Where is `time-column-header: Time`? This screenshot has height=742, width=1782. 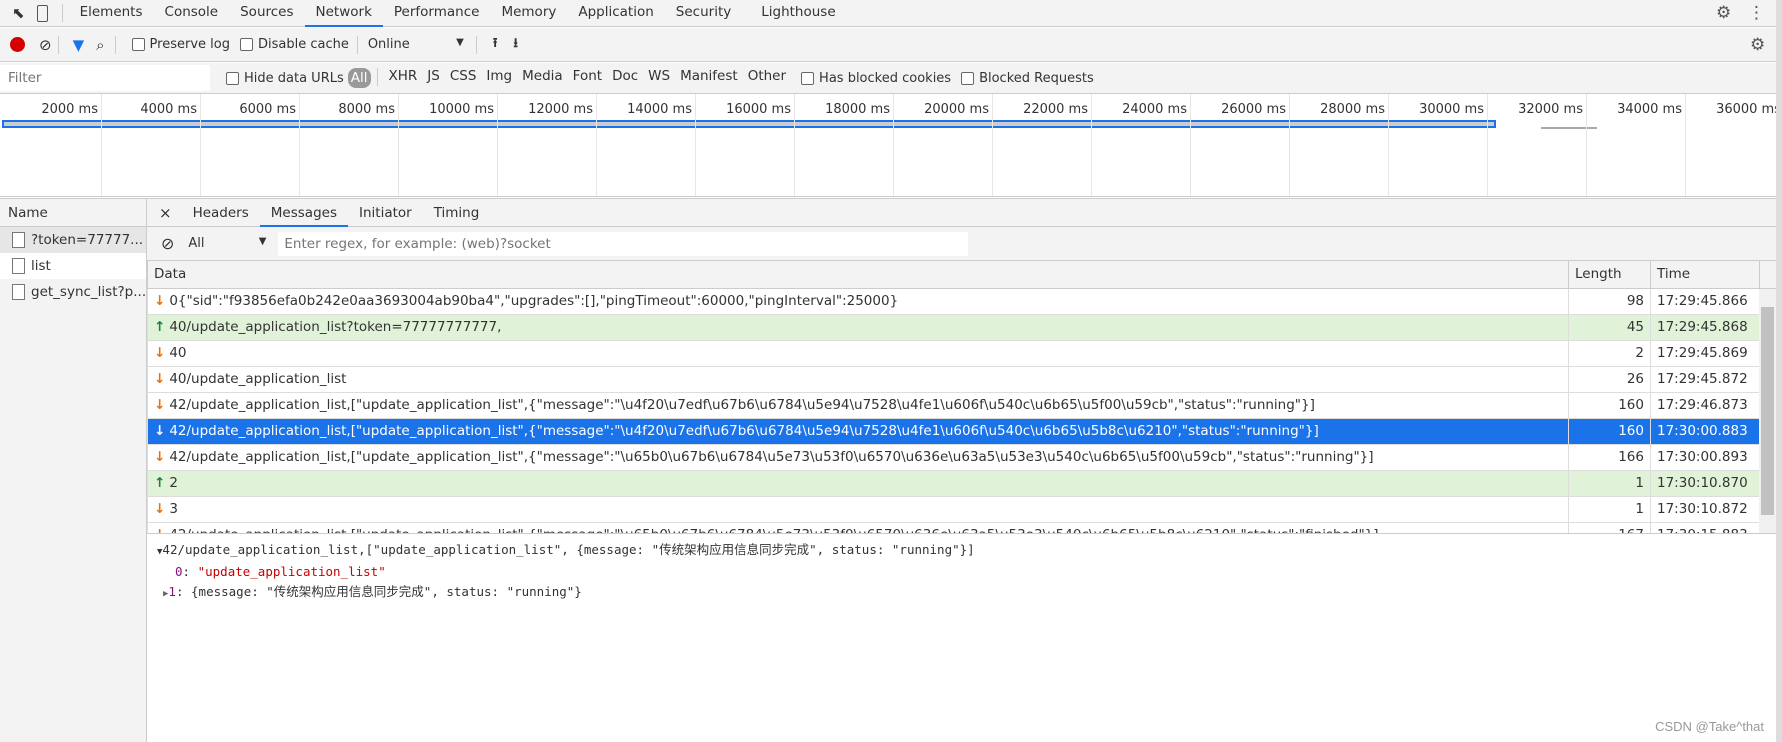
time-column-header: Time is located at coordinates (1705, 275).